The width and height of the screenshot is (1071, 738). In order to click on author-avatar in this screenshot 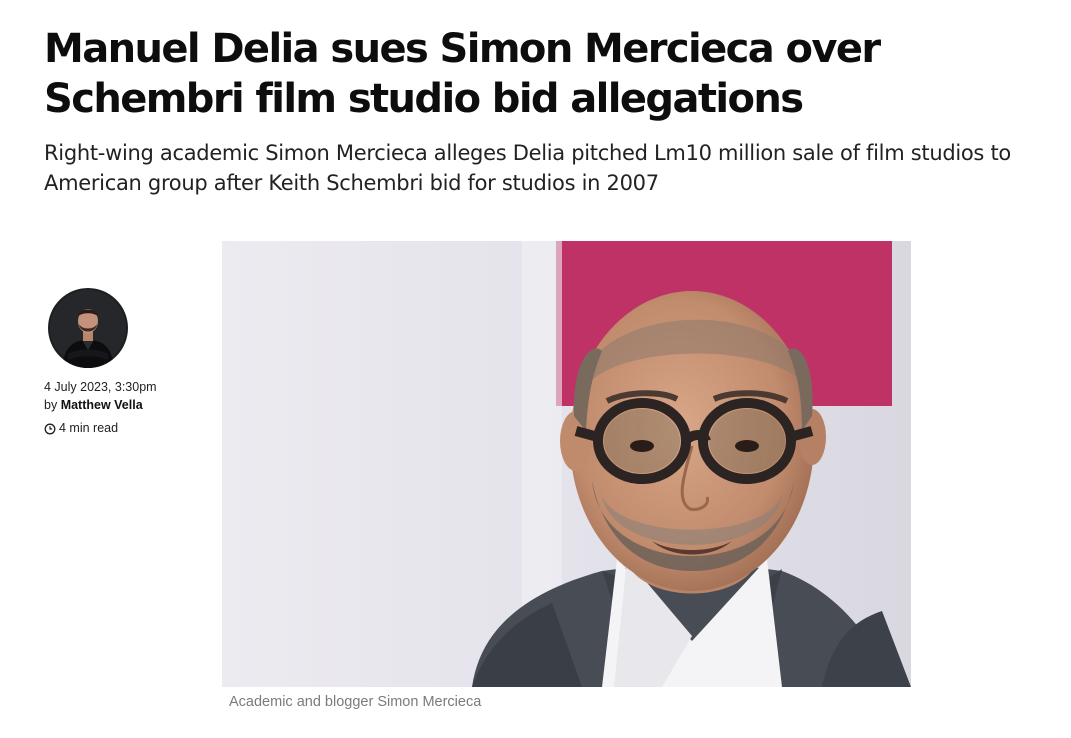, I will do `click(88, 328)`.